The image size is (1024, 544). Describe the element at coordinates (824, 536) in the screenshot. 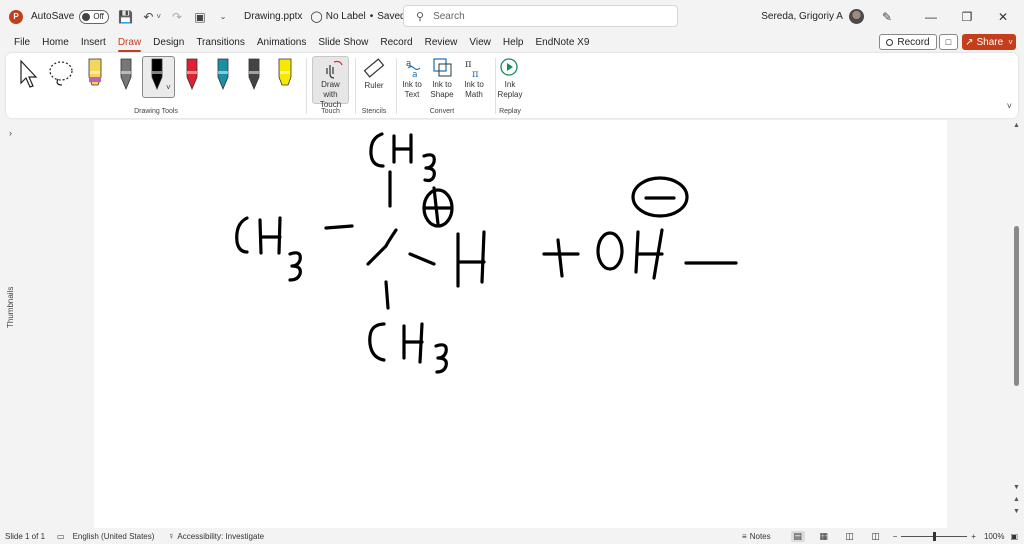

I see `slide-sorter-icon: ▦` at that location.